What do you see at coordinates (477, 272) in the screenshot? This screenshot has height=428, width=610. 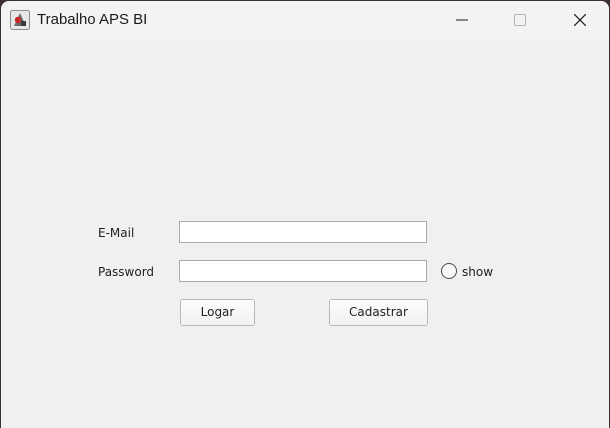 I see `show-password-label: show` at bounding box center [477, 272].